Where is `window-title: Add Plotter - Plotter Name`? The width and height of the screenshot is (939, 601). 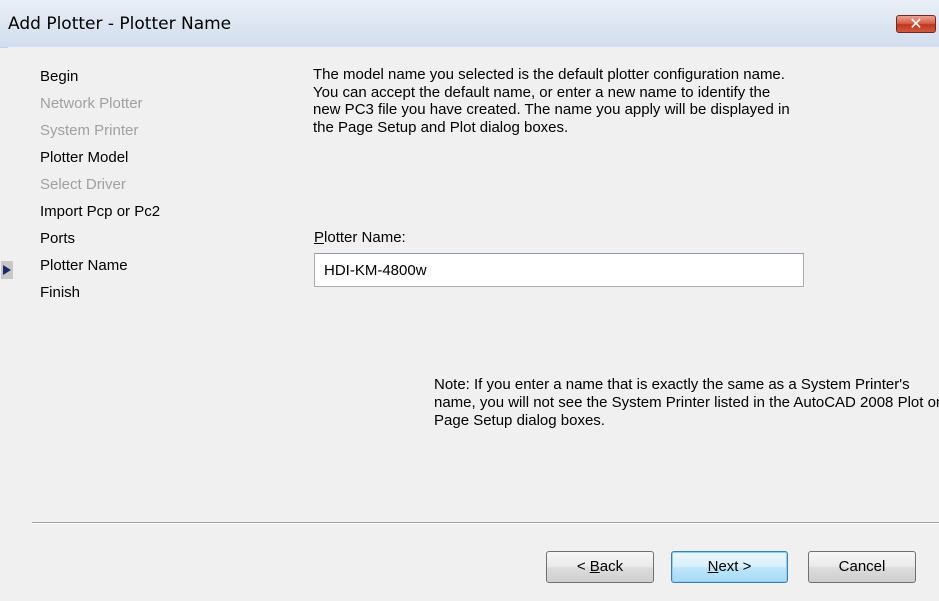
window-title: Add Plotter - Plotter Name is located at coordinates (120, 24).